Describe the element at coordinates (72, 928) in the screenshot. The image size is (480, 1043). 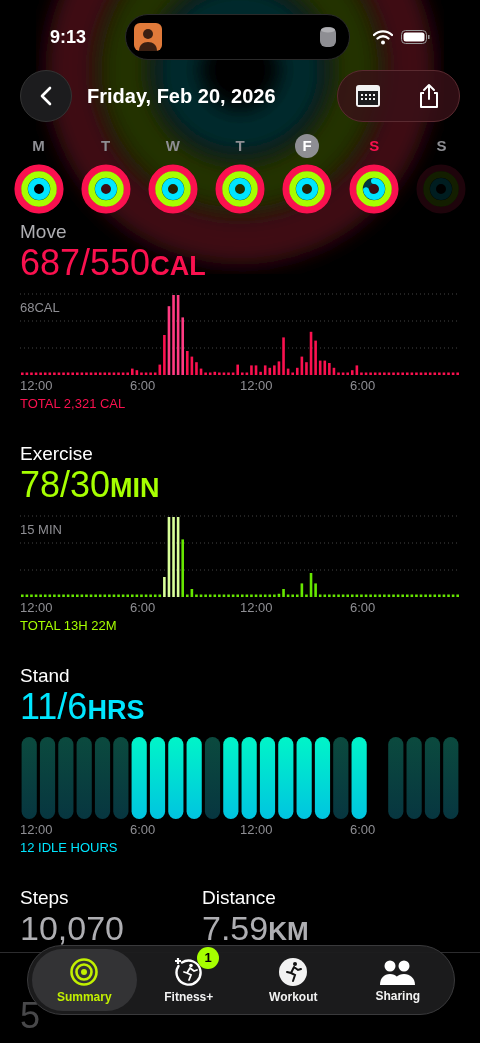
I see `stat-value: 10,070` at that location.